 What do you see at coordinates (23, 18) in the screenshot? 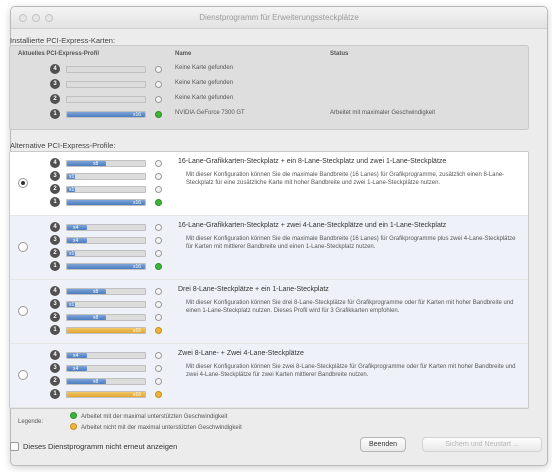
I see `close-window-button` at bounding box center [23, 18].